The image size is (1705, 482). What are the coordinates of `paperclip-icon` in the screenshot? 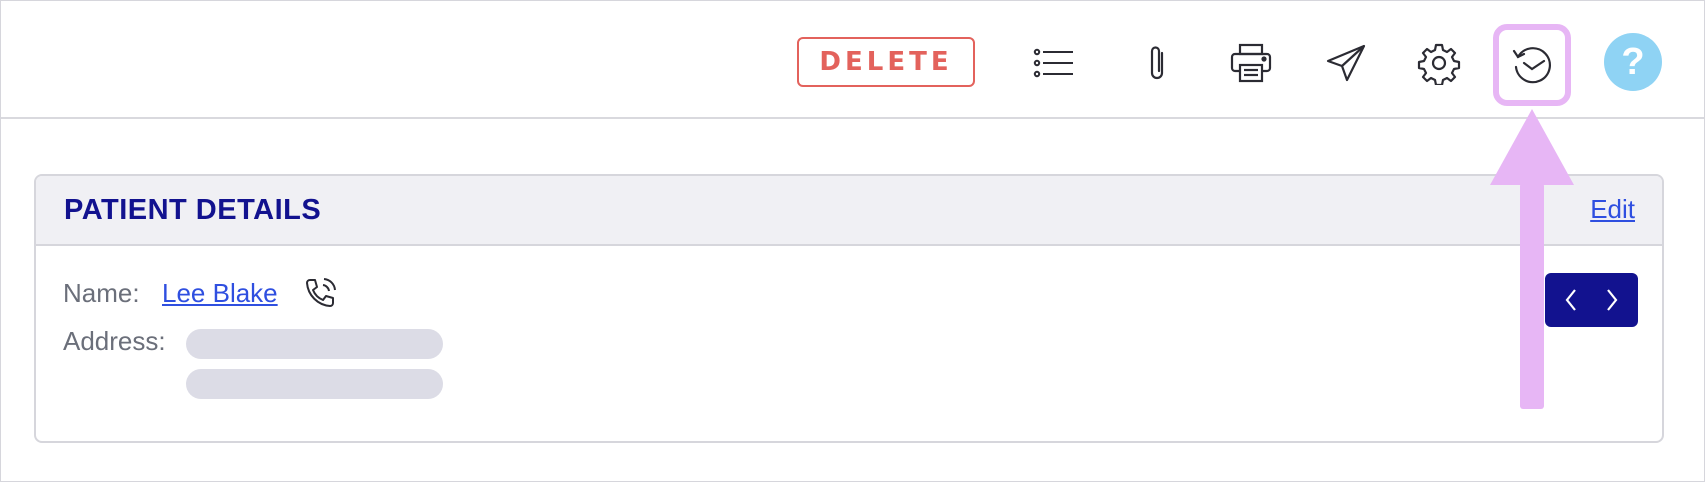 It's located at (1158, 63).